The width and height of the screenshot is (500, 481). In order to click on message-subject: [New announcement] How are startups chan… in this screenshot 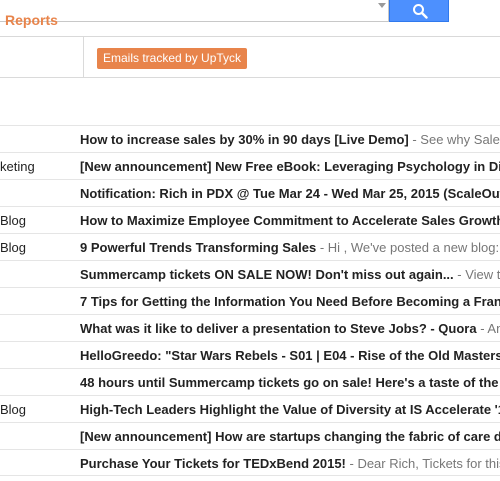, I will do `click(290, 436)`.